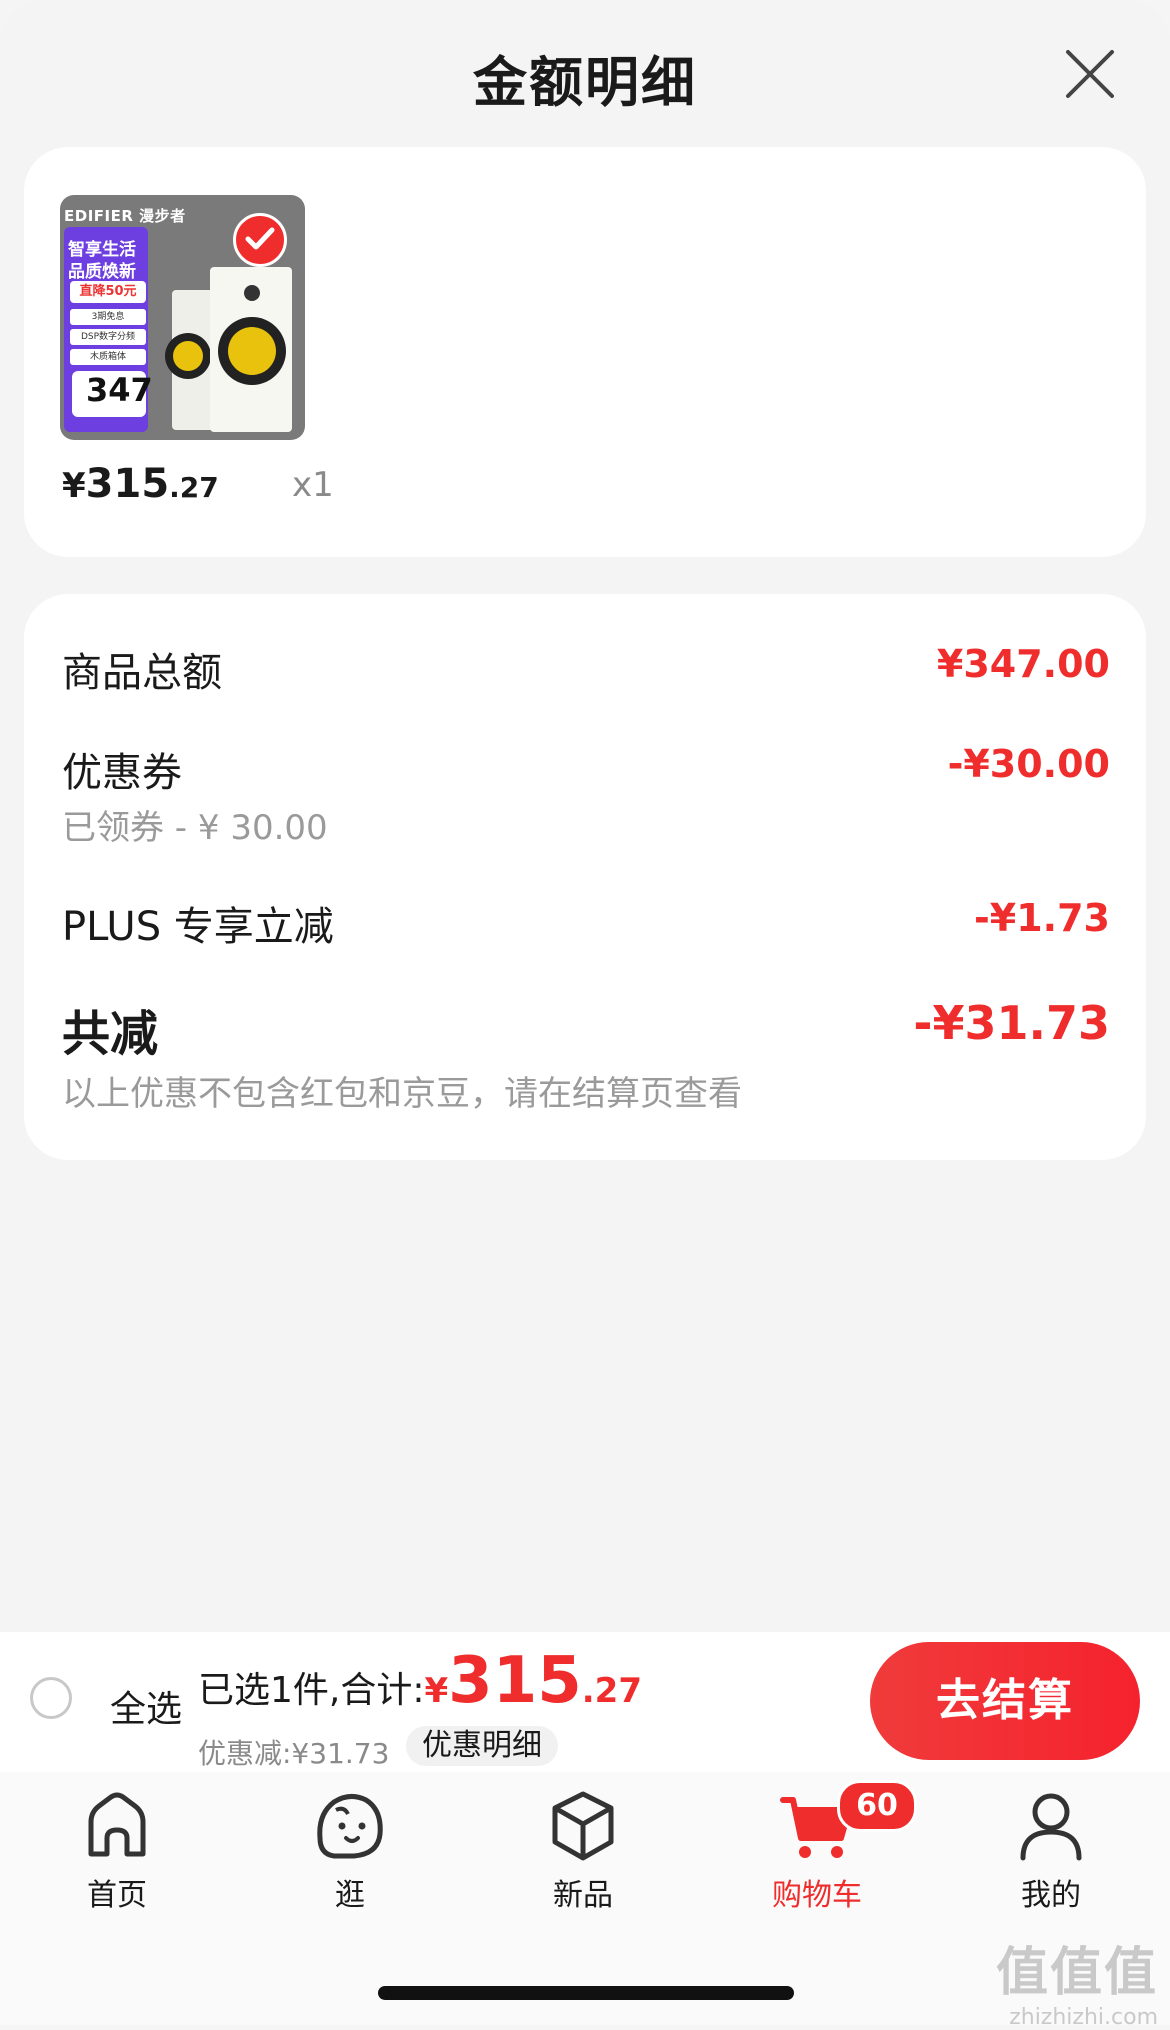  Describe the element at coordinates (482, 1746) in the screenshot. I see `discount-detail-button: 优惠明细` at that location.